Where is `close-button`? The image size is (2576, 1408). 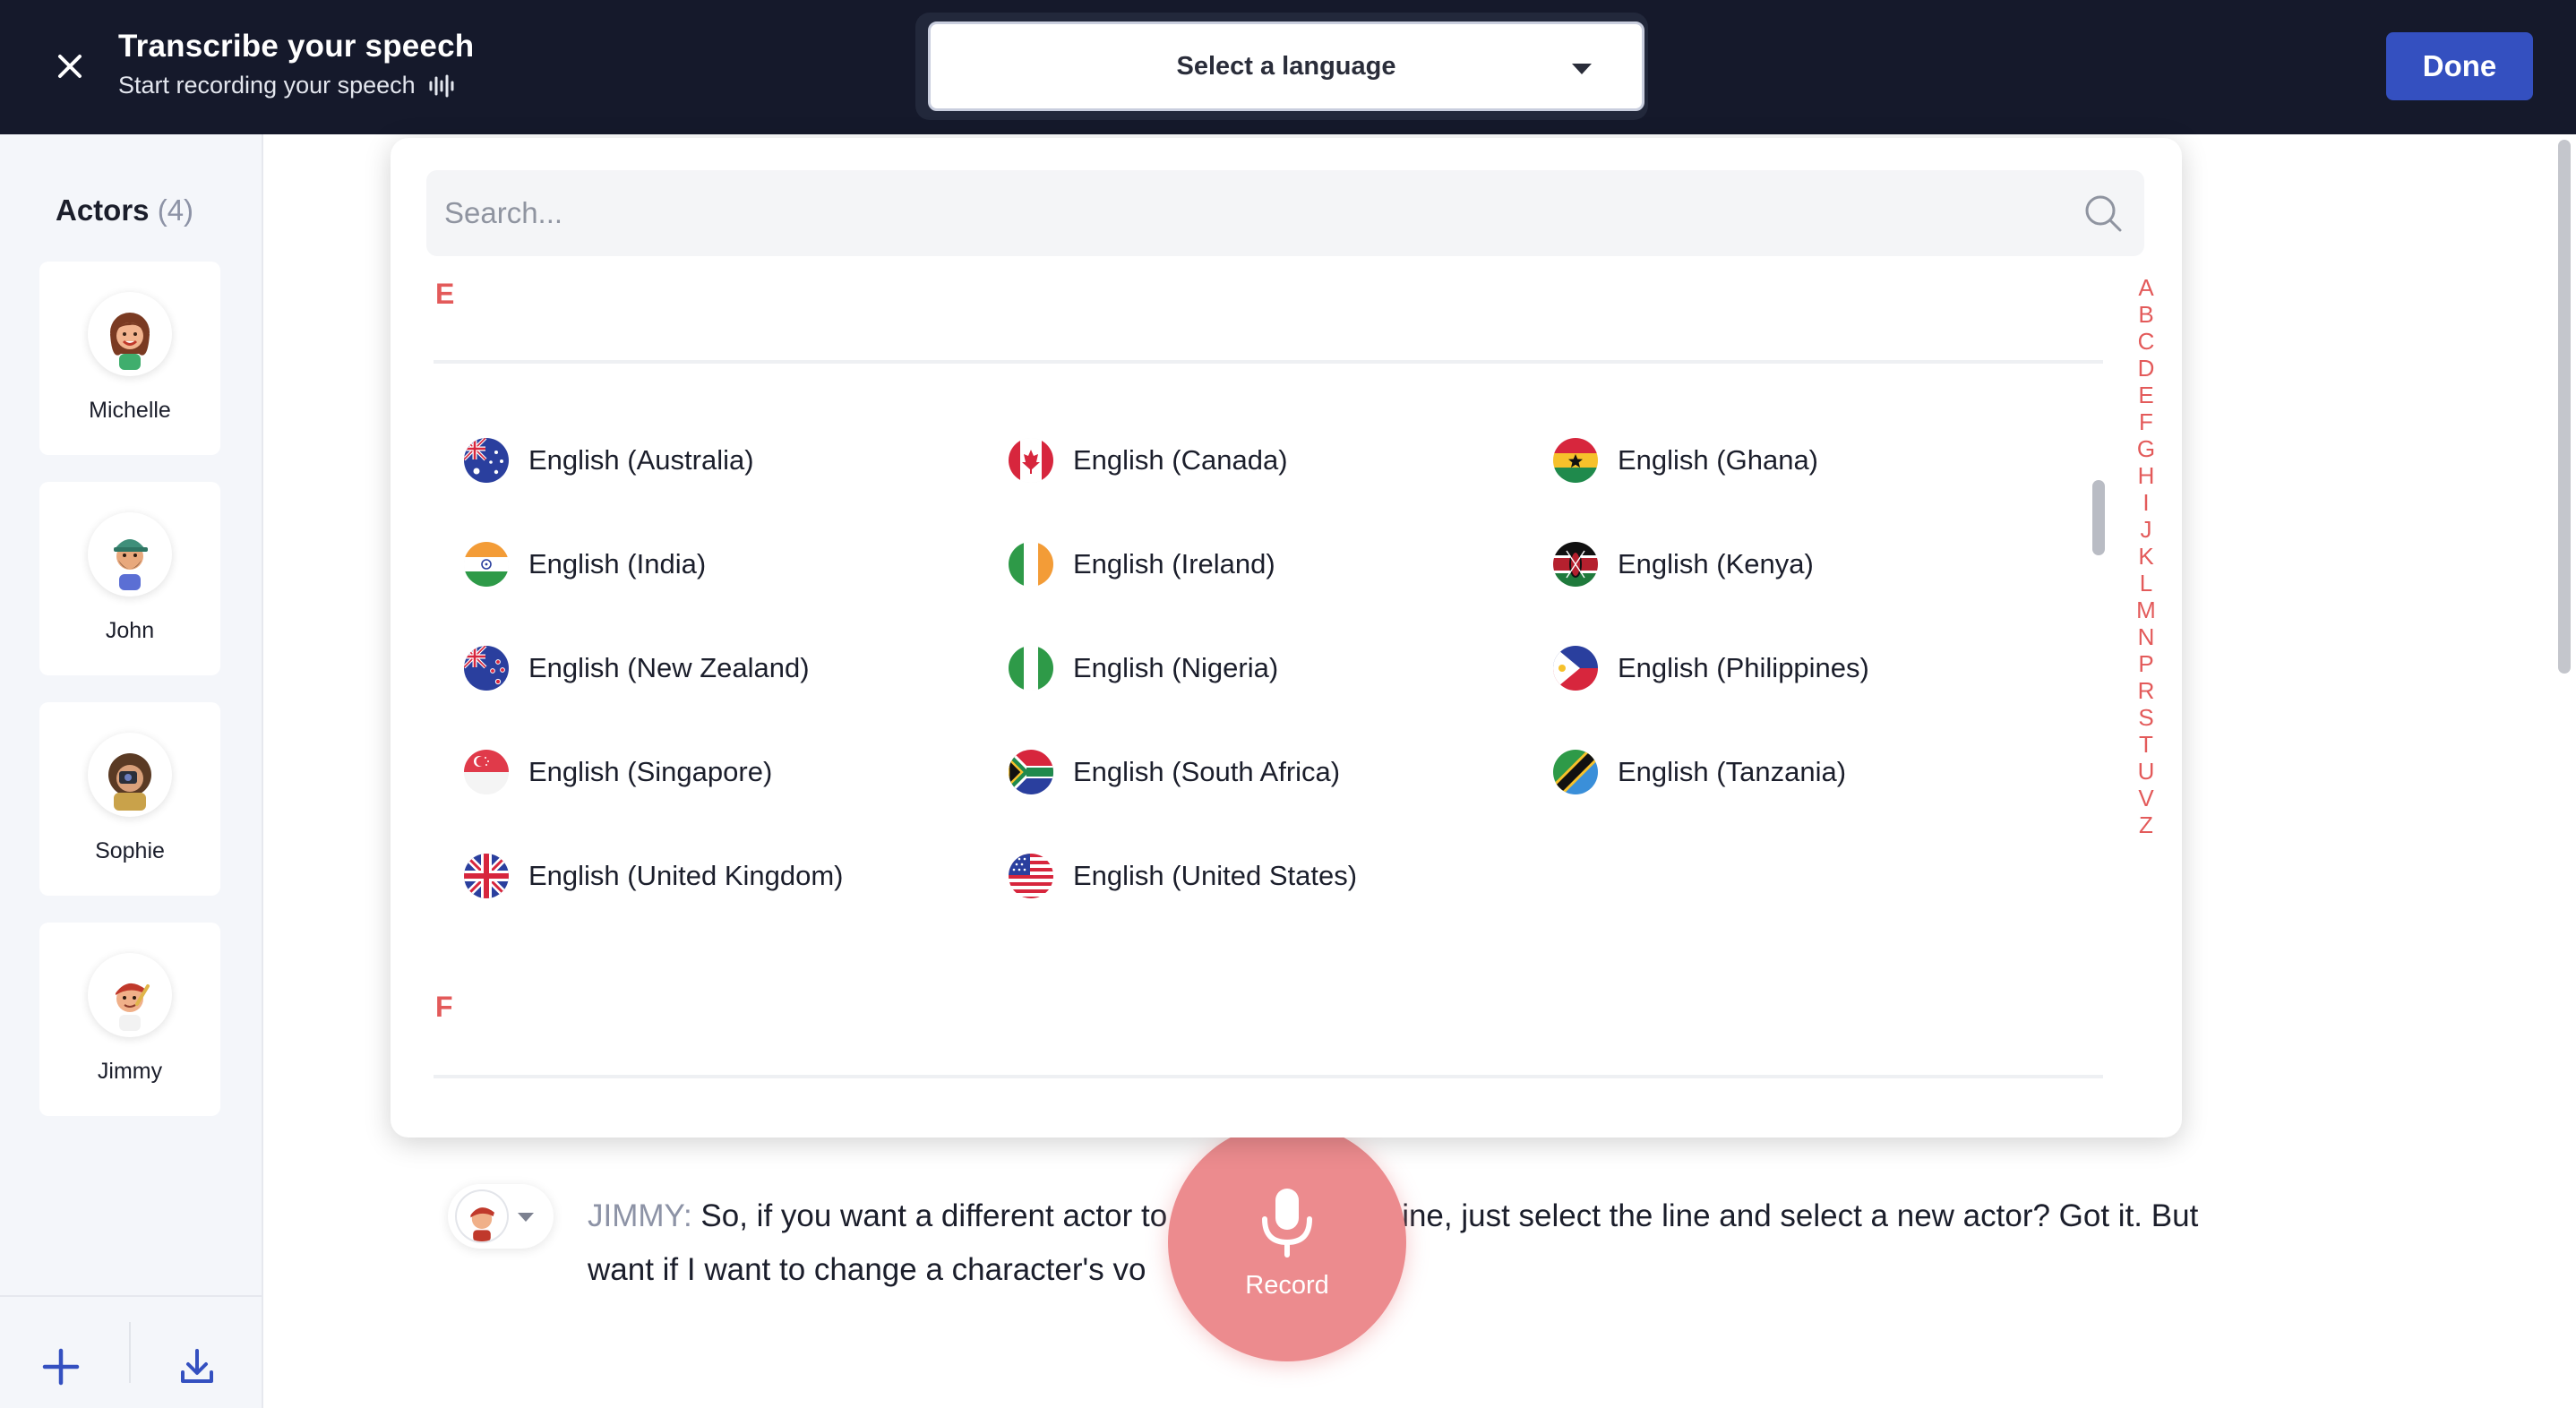
close-button is located at coordinates (70, 66).